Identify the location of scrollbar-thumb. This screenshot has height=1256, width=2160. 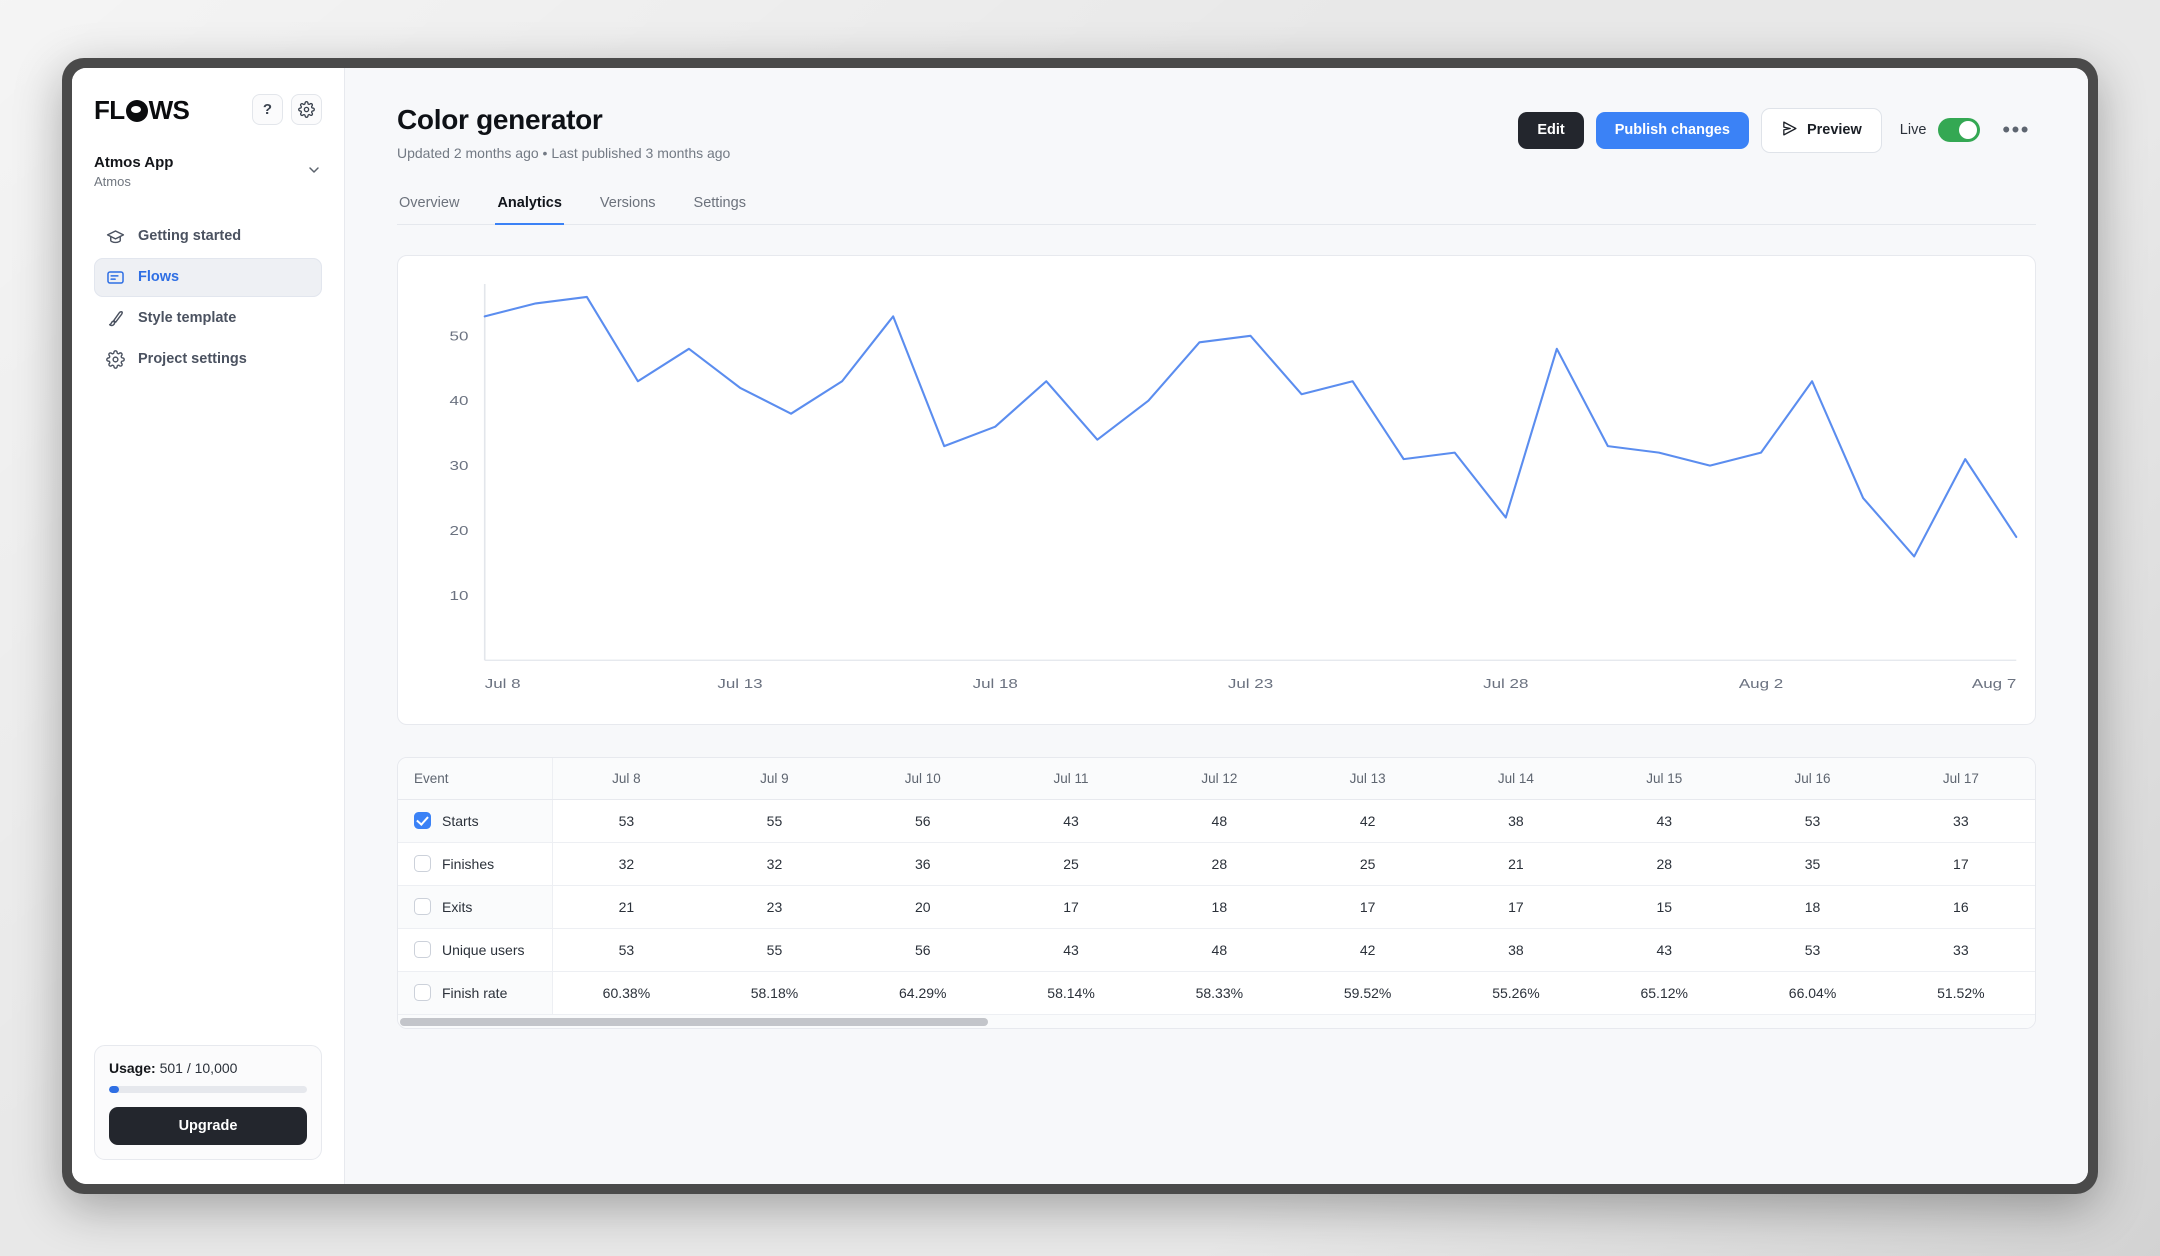
(694, 1022).